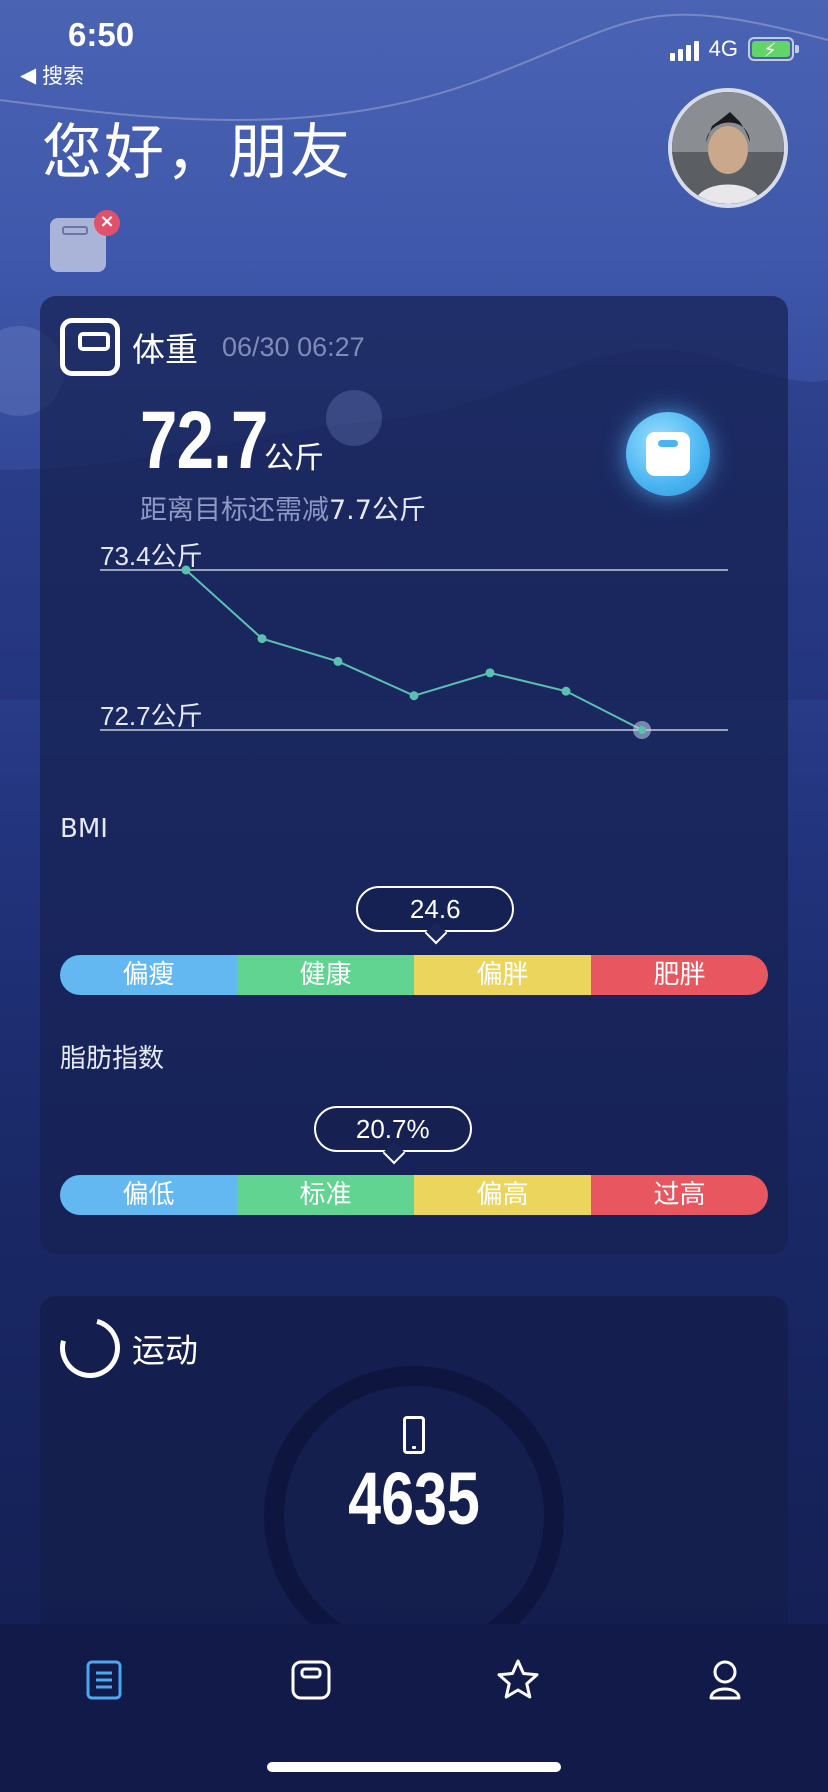 This screenshot has width=828, height=1792. What do you see at coordinates (435, 909) in the screenshot?
I see `bmi-value-bubble: 24.6` at bounding box center [435, 909].